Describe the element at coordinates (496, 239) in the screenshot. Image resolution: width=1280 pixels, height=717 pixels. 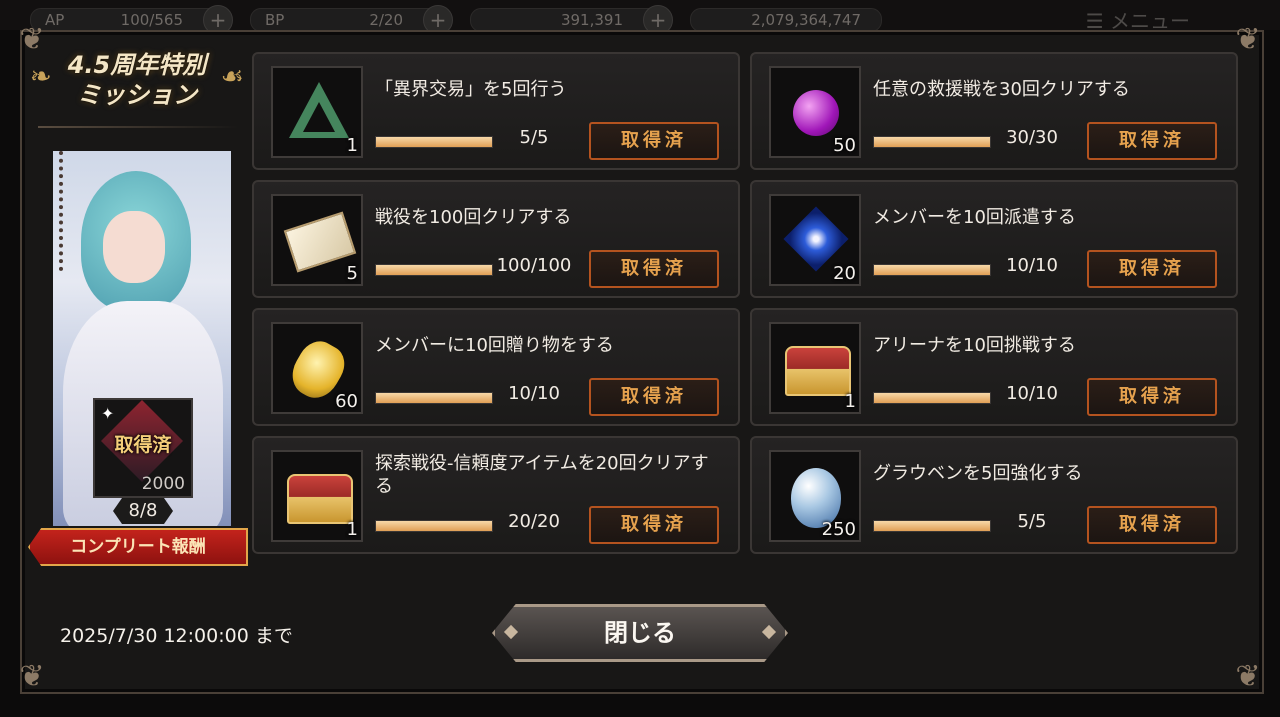
I see `mission-card: 5 戦役を100回クリアする 100/100 取得済` at that location.